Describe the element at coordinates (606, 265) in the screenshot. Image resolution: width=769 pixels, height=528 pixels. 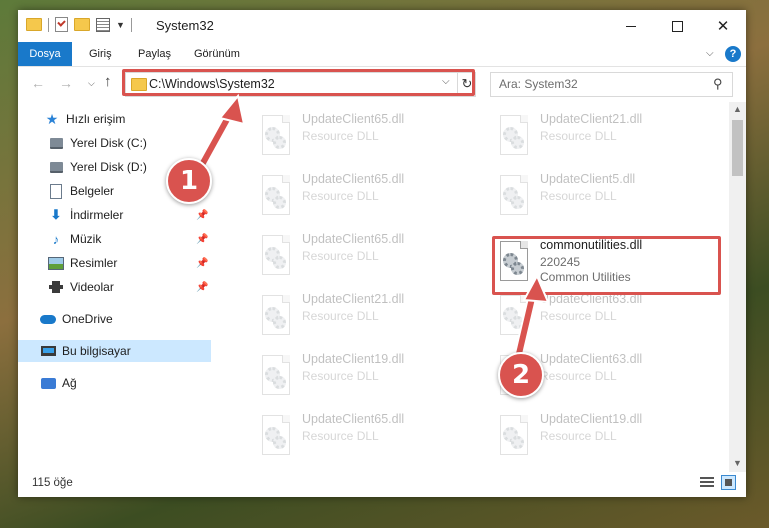
I see `file-highlight-box` at that location.